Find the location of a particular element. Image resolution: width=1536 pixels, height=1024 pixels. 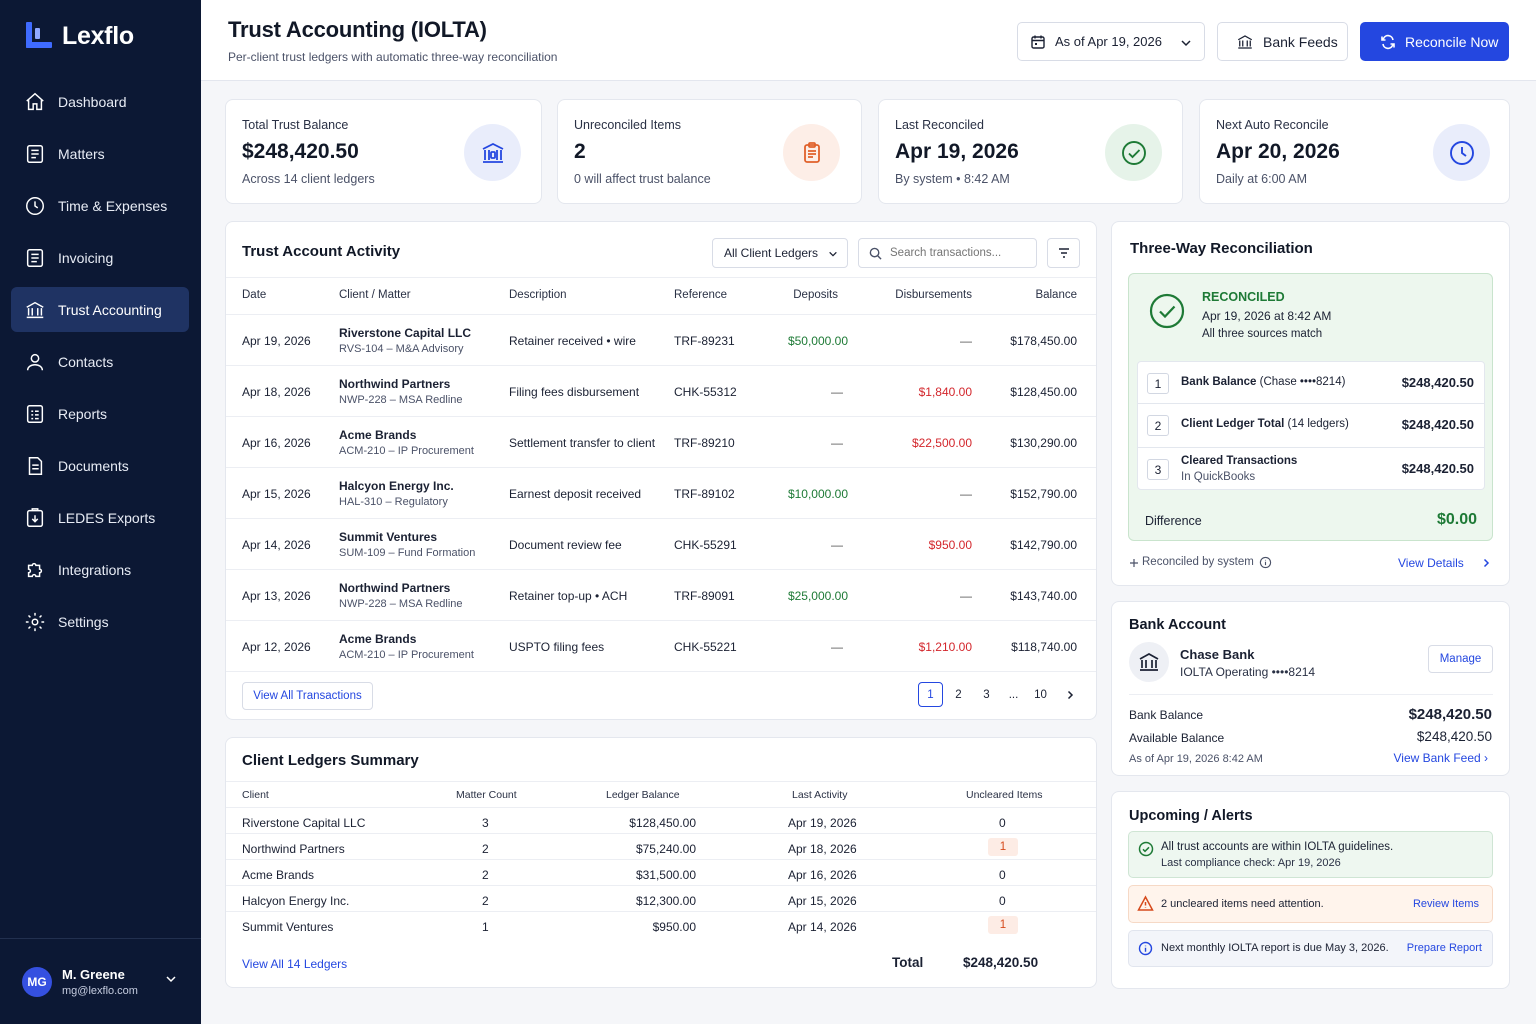

page-3: 3 is located at coordinates (986, 694).